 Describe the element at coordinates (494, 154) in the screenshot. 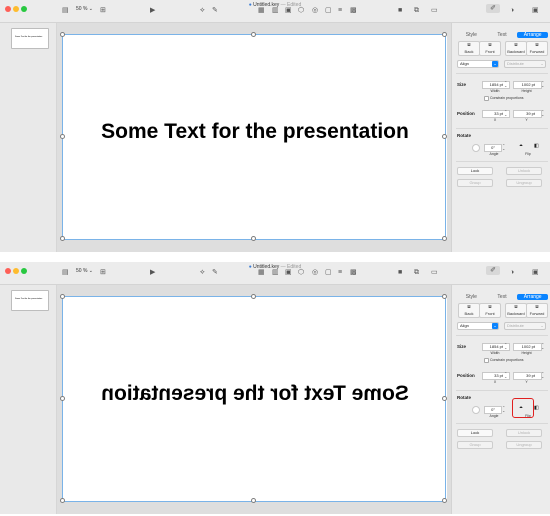

I see `angle-label: Angle` at that location.